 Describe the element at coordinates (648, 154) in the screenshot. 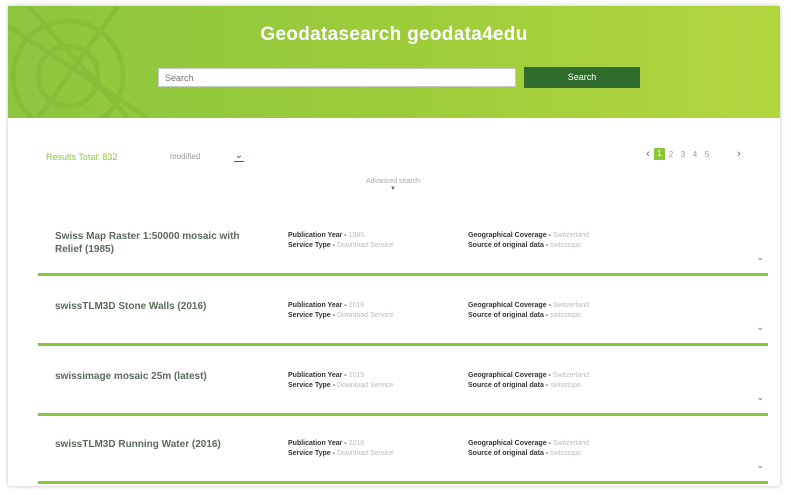

I see `prev-page-icon: ‹` at that location.